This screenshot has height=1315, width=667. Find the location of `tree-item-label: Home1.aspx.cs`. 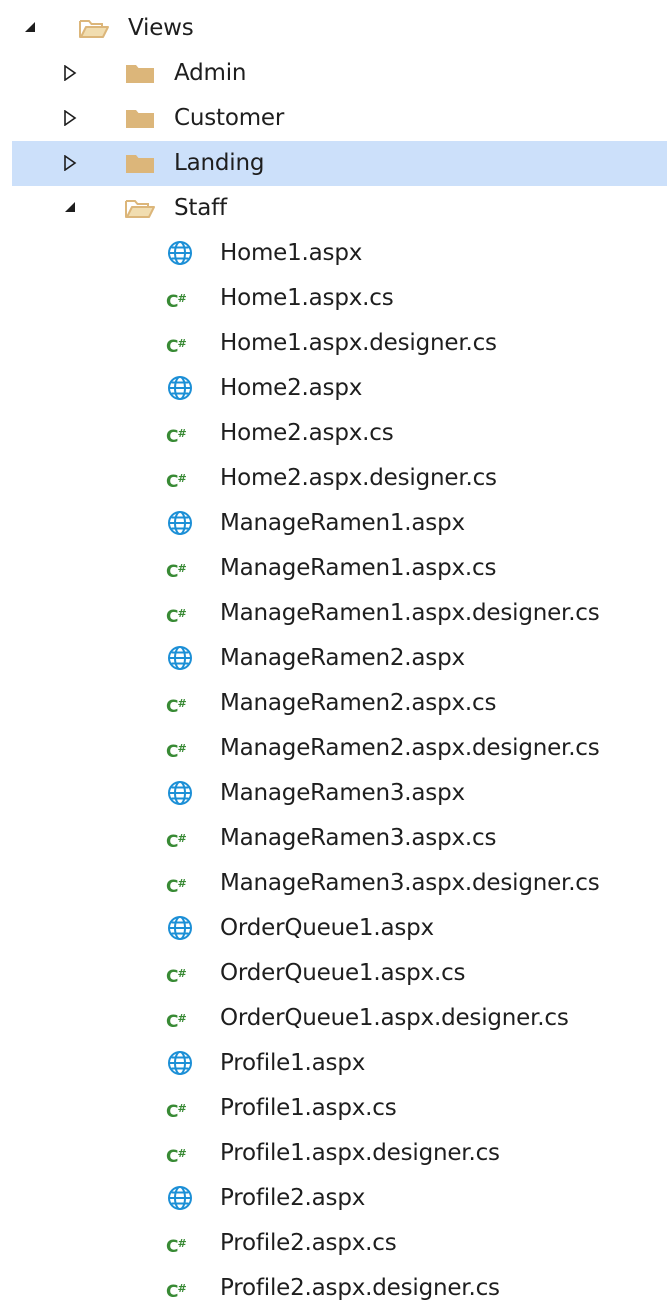

tree-item-label: Home1.aspx.cs is located at coordinates (307, 298).